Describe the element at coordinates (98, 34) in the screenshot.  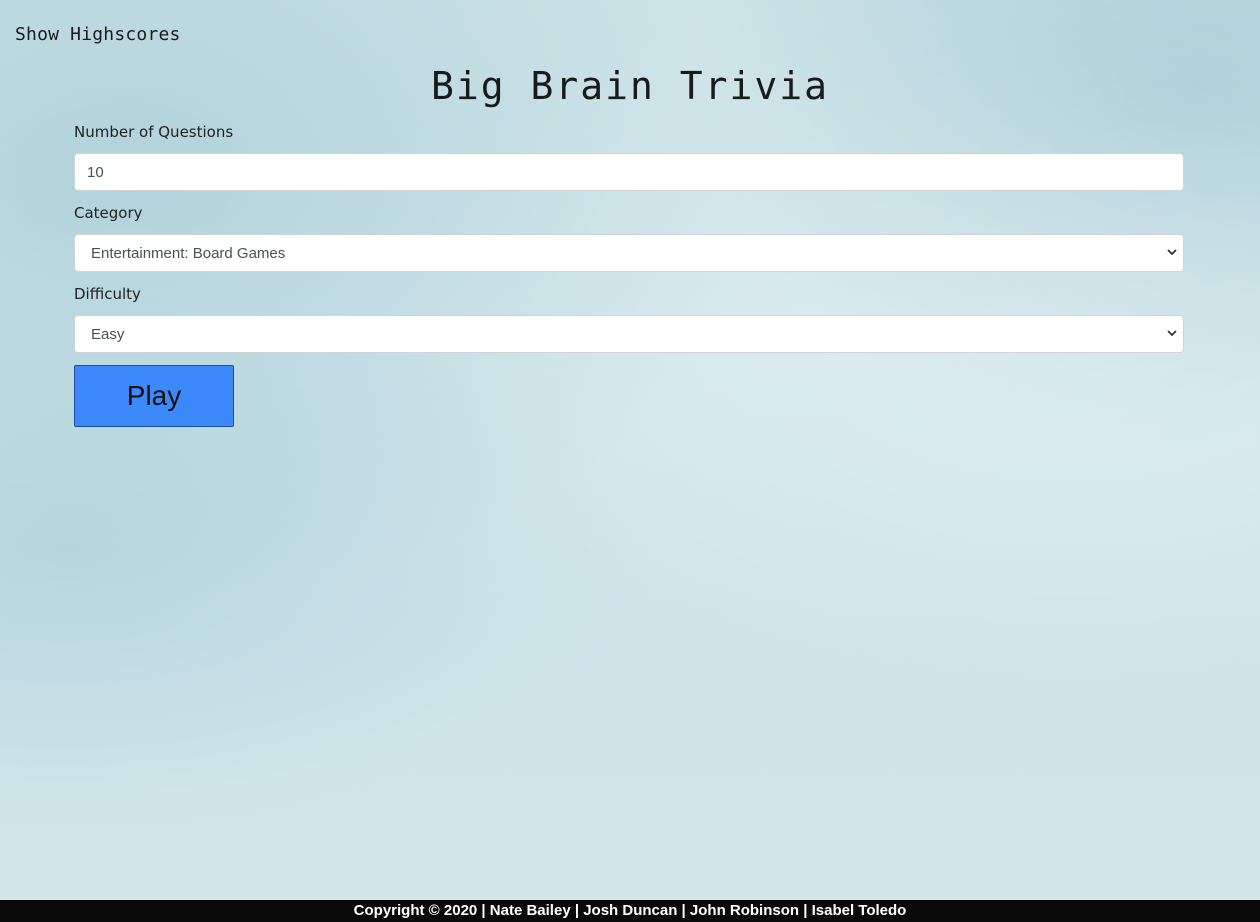
I see `show-highscores-link: Show Highscores` at that location.